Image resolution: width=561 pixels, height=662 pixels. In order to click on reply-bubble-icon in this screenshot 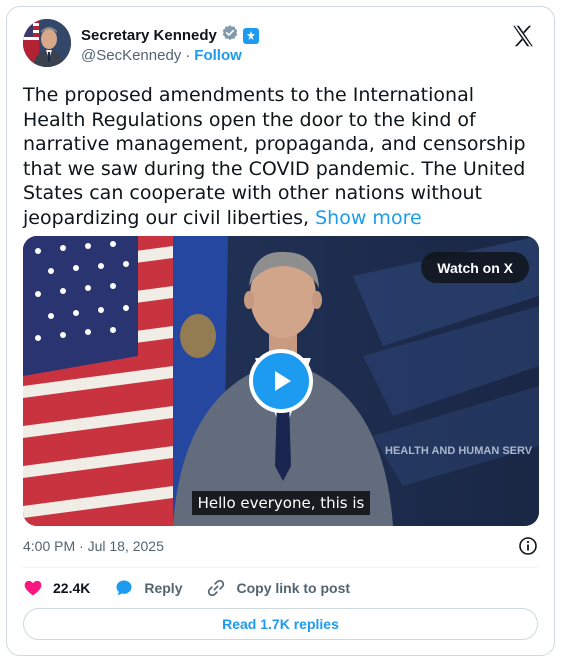, I will do `click(124, 588)`.